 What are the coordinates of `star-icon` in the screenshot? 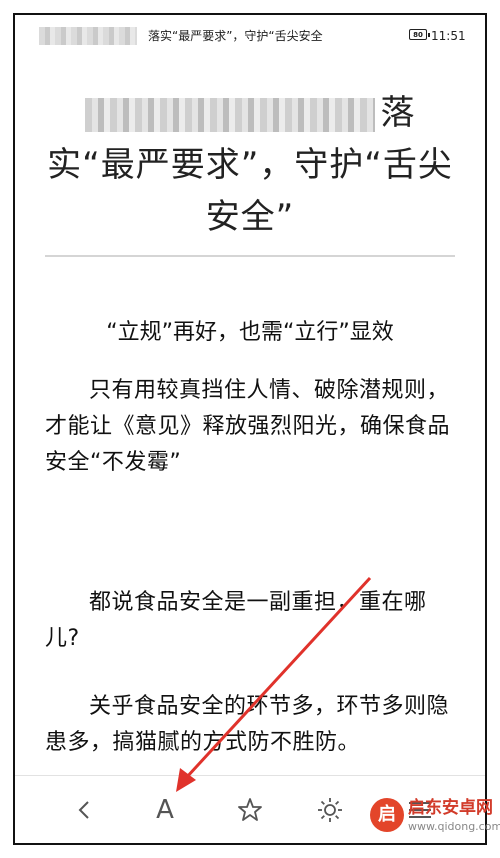 It's located at (250, 809).